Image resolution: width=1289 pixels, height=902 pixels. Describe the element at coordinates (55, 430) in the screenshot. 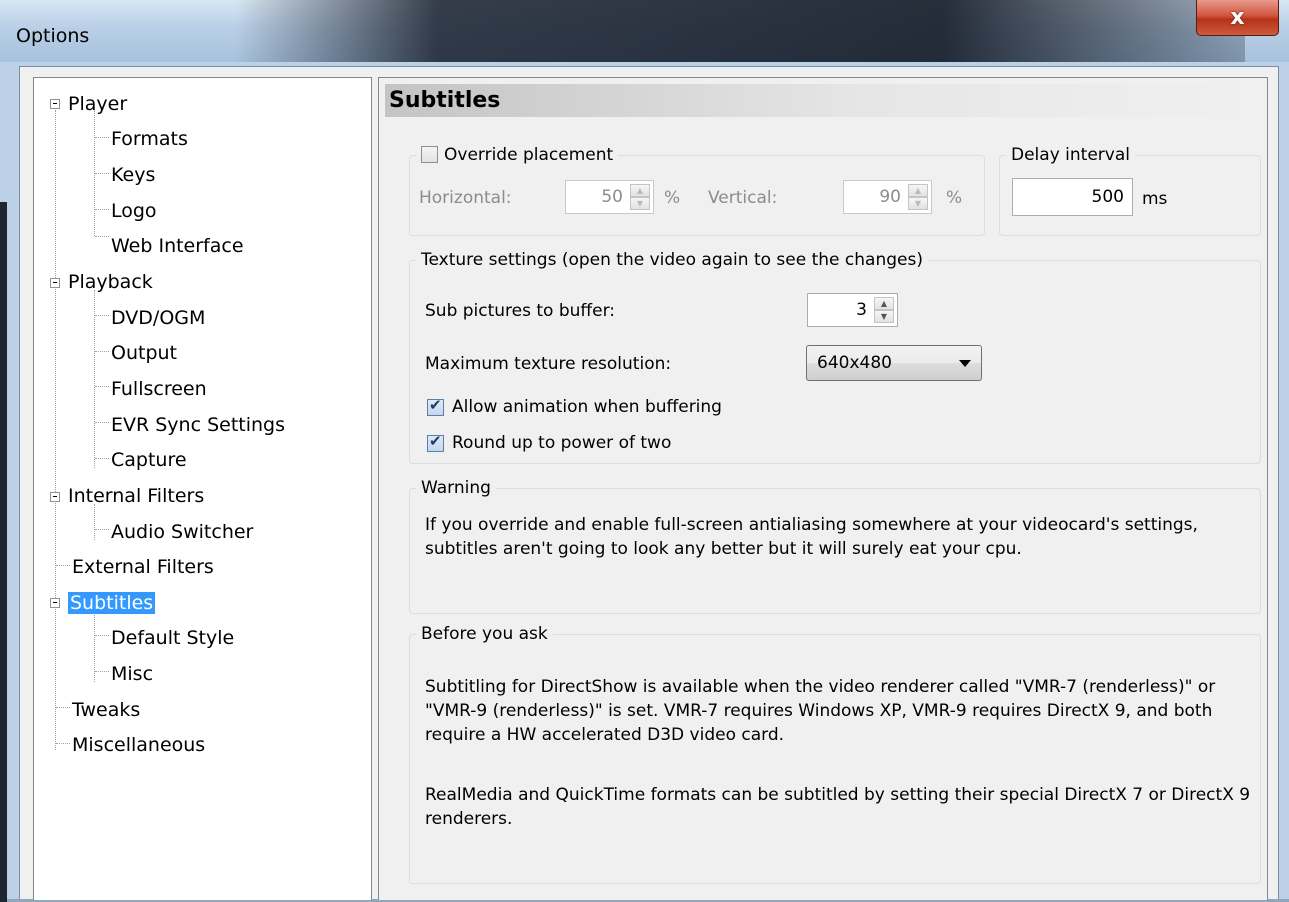

I see `tree-root-line` at that location.